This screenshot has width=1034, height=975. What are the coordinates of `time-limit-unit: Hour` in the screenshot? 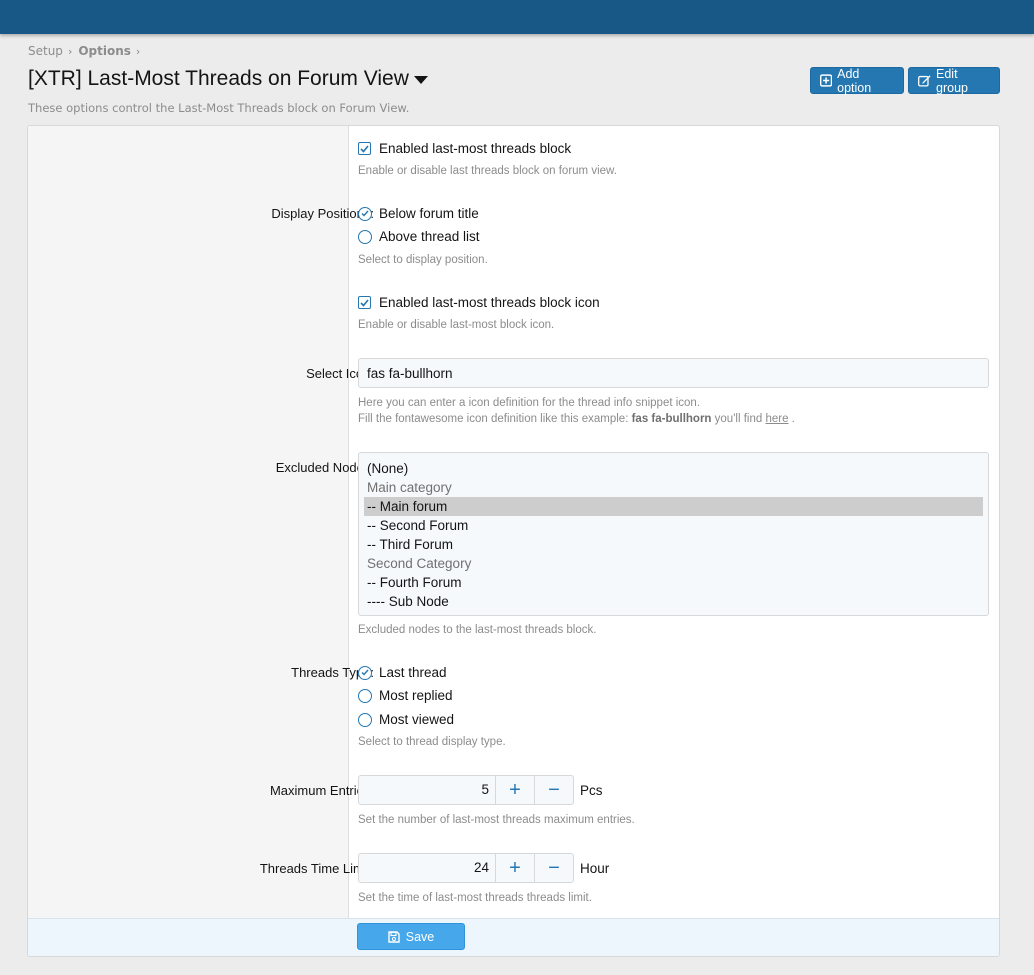 It's located at (595, 868).